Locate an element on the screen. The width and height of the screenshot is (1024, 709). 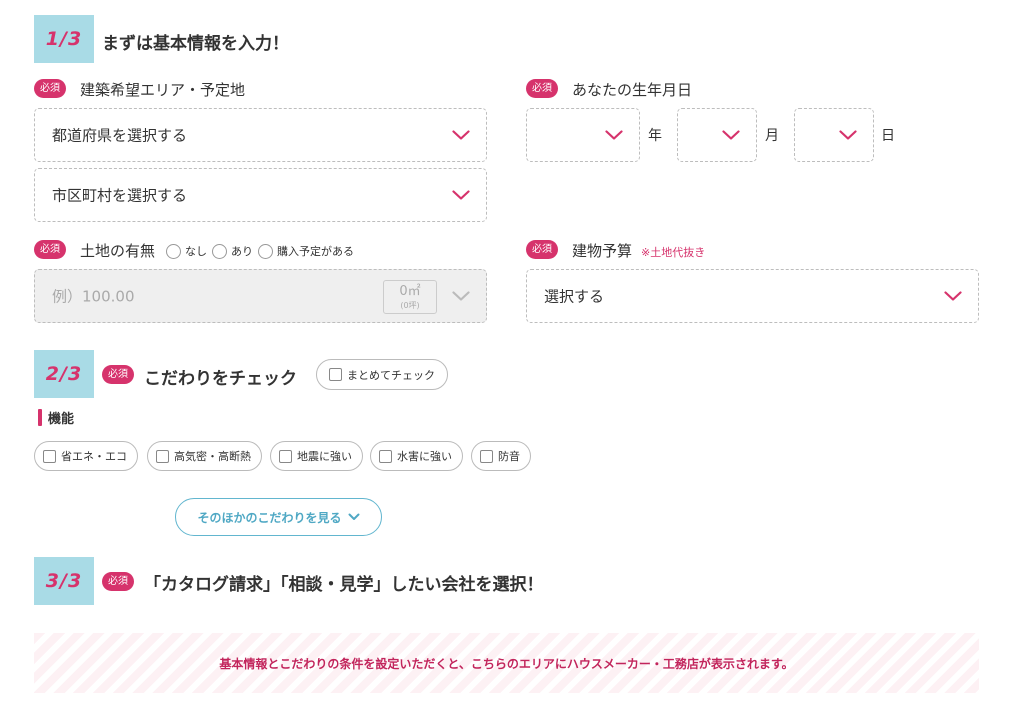
budget-note: ※土地代抜き is located at coordinates (673, 252).